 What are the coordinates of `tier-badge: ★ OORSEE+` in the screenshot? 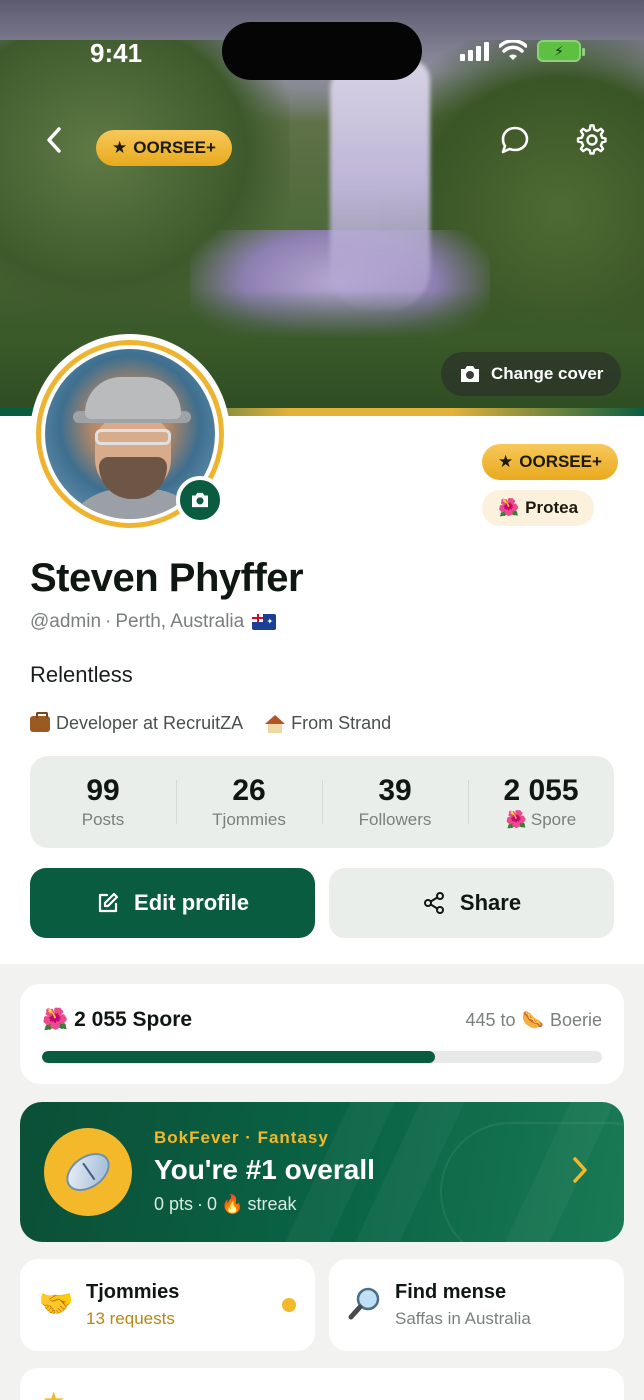 It's located at (550, 462).